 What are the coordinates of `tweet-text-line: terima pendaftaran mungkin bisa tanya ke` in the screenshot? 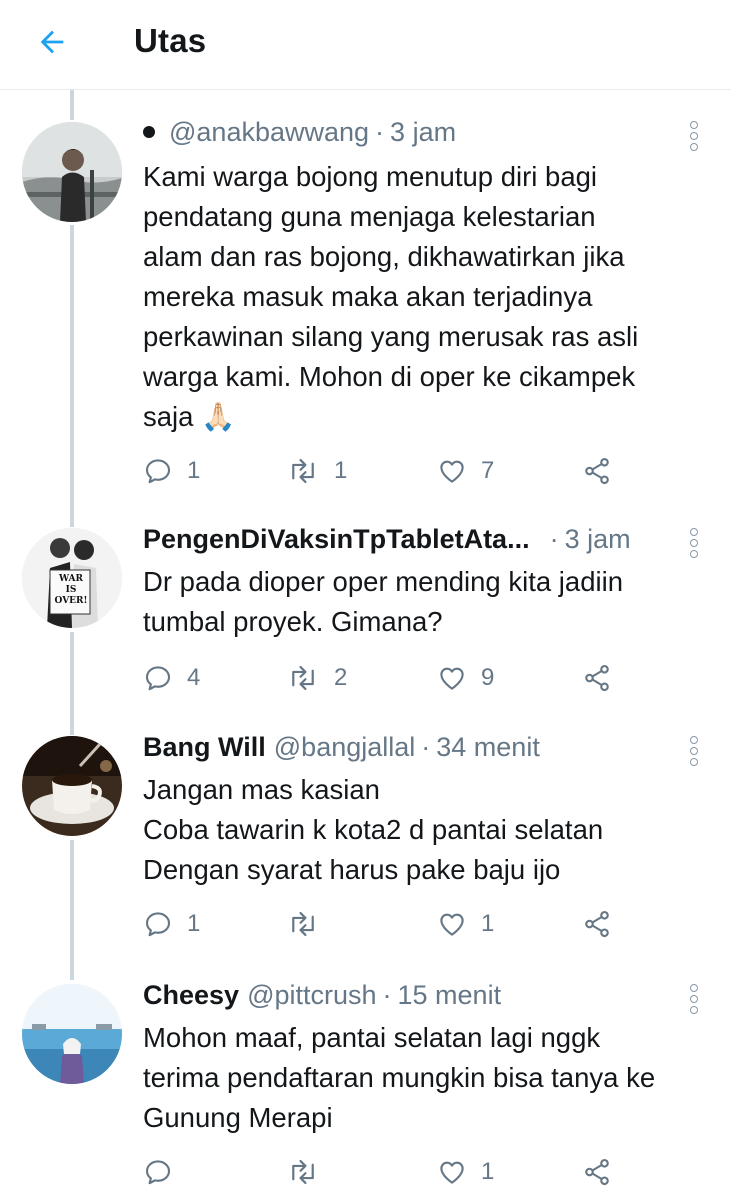 It's located at (399, 1077).